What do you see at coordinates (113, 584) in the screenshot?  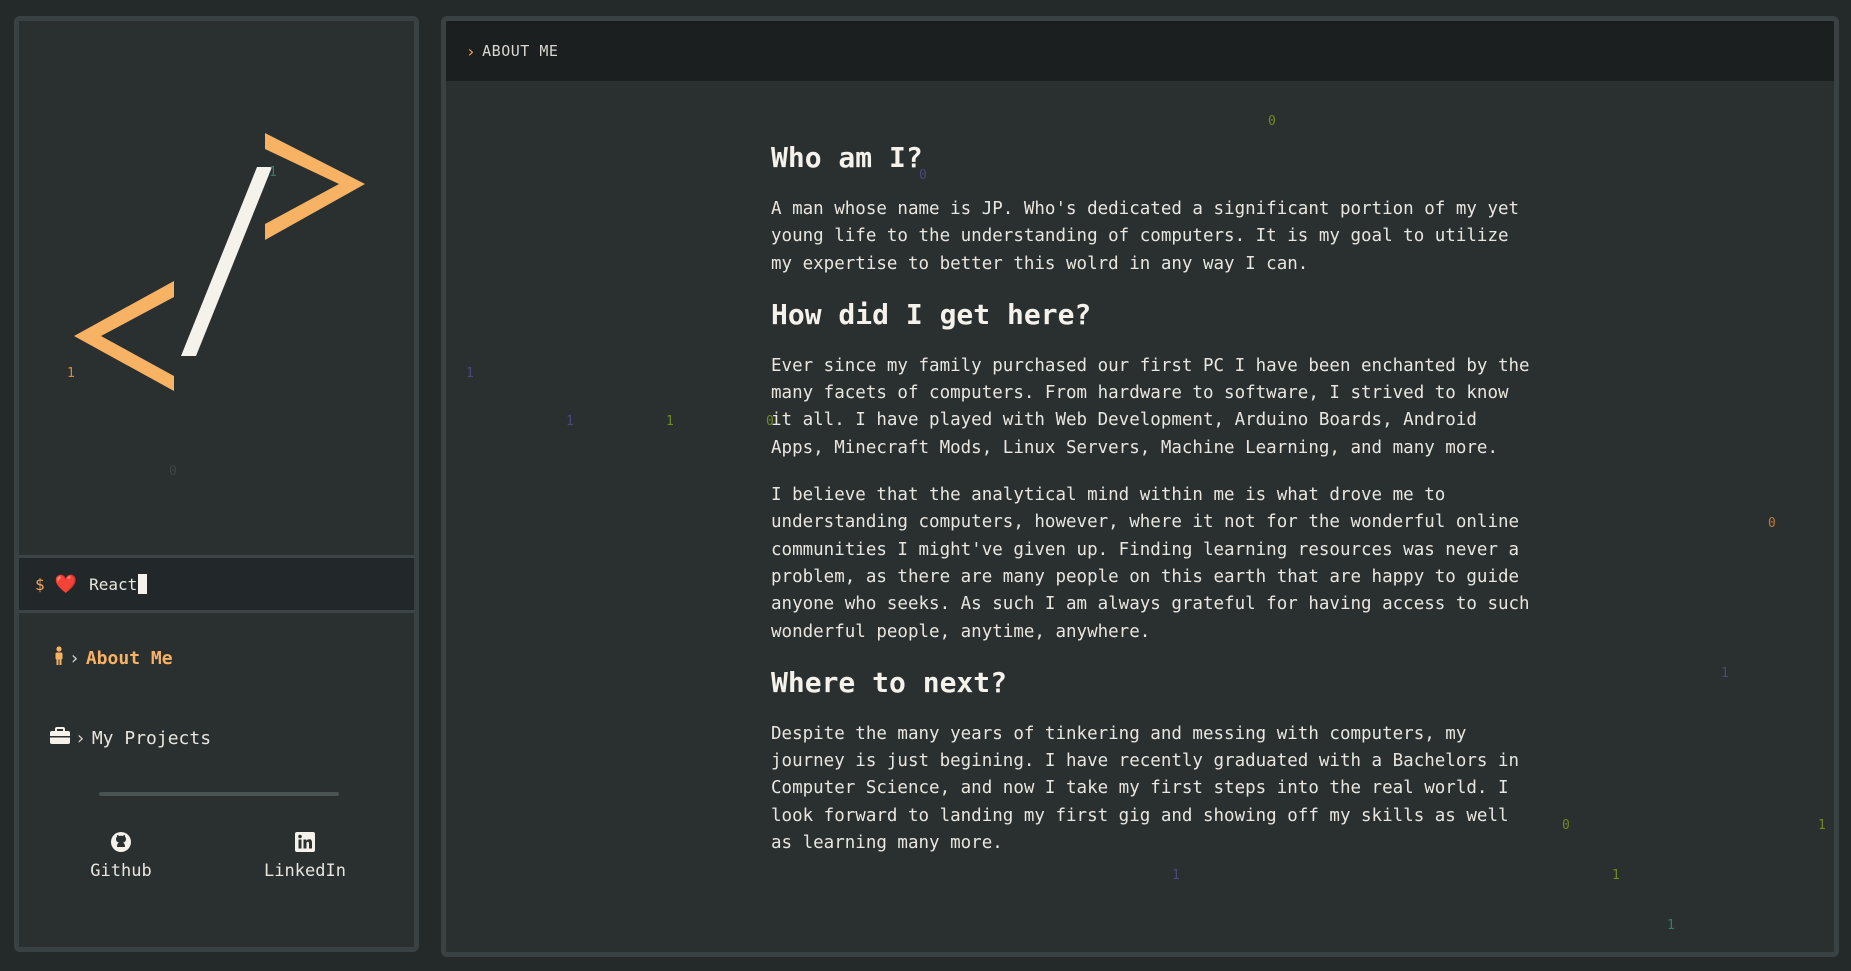 I see `terminal-text: React` at bounding box center [113, 584].